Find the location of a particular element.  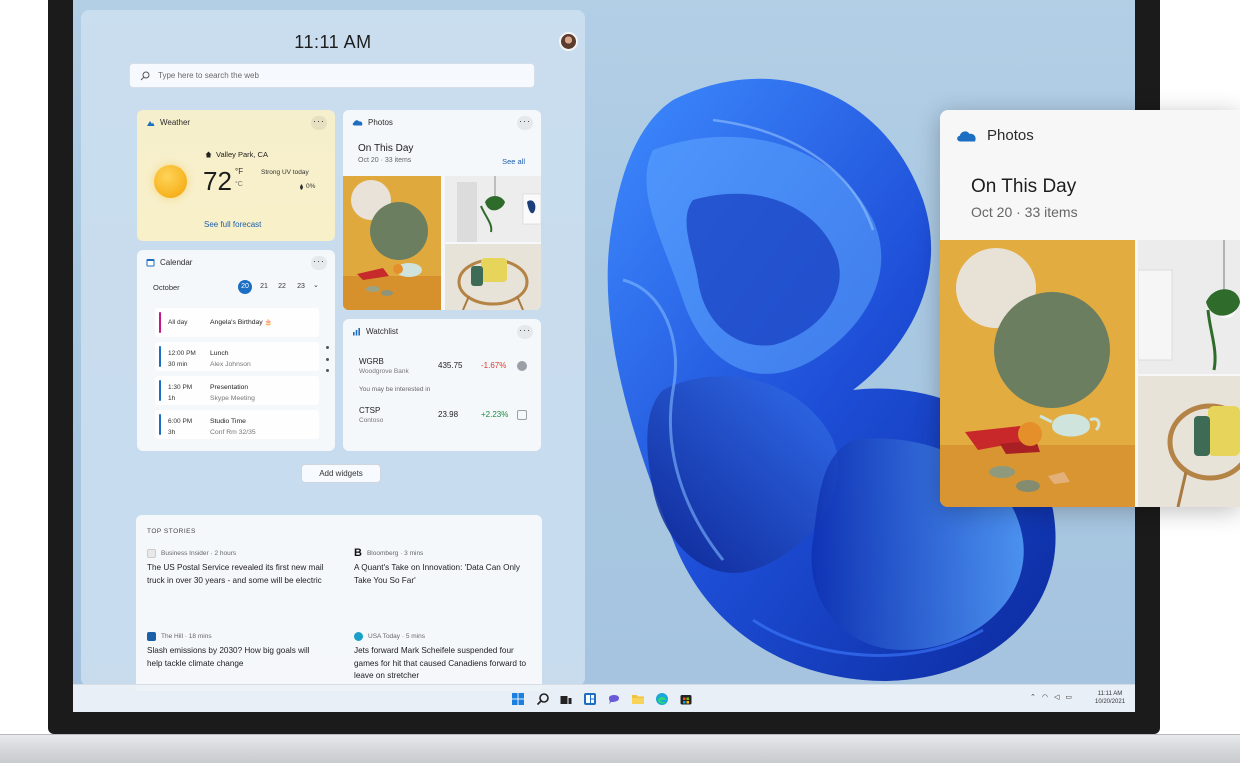

calendar-day: 22 is located at coordinates (282, 287).